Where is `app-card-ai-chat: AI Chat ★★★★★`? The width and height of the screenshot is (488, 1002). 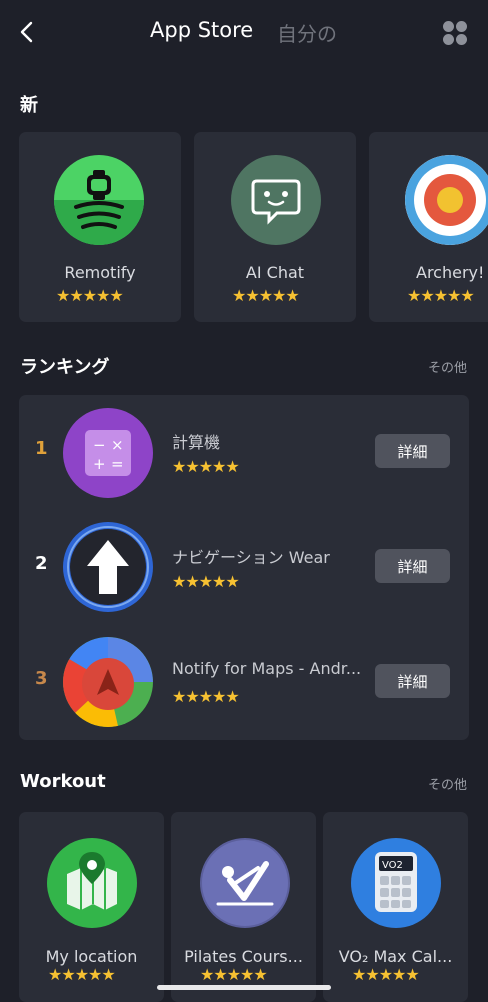 app-card-ai-chat: AI Chat ★★★★★ is located at coordinates (275, 227).